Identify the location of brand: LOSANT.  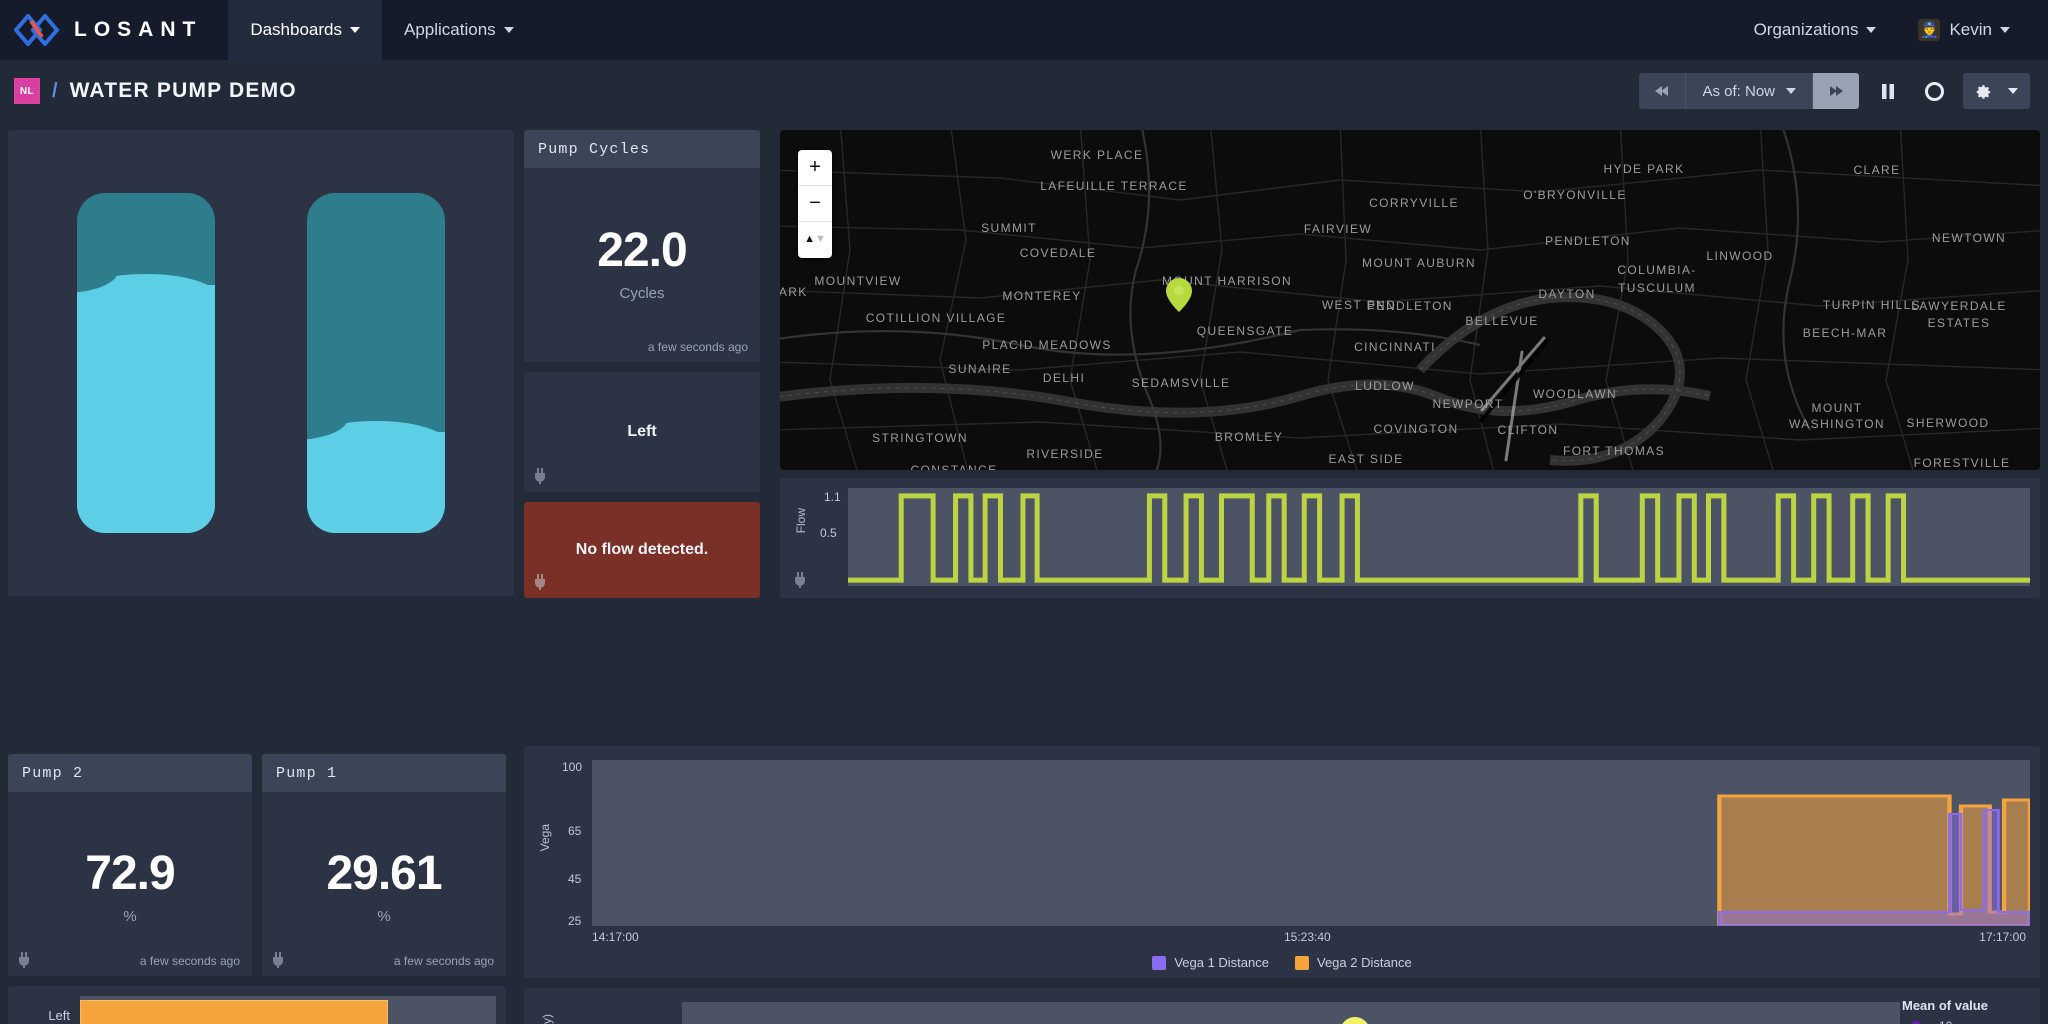
(114, 30).